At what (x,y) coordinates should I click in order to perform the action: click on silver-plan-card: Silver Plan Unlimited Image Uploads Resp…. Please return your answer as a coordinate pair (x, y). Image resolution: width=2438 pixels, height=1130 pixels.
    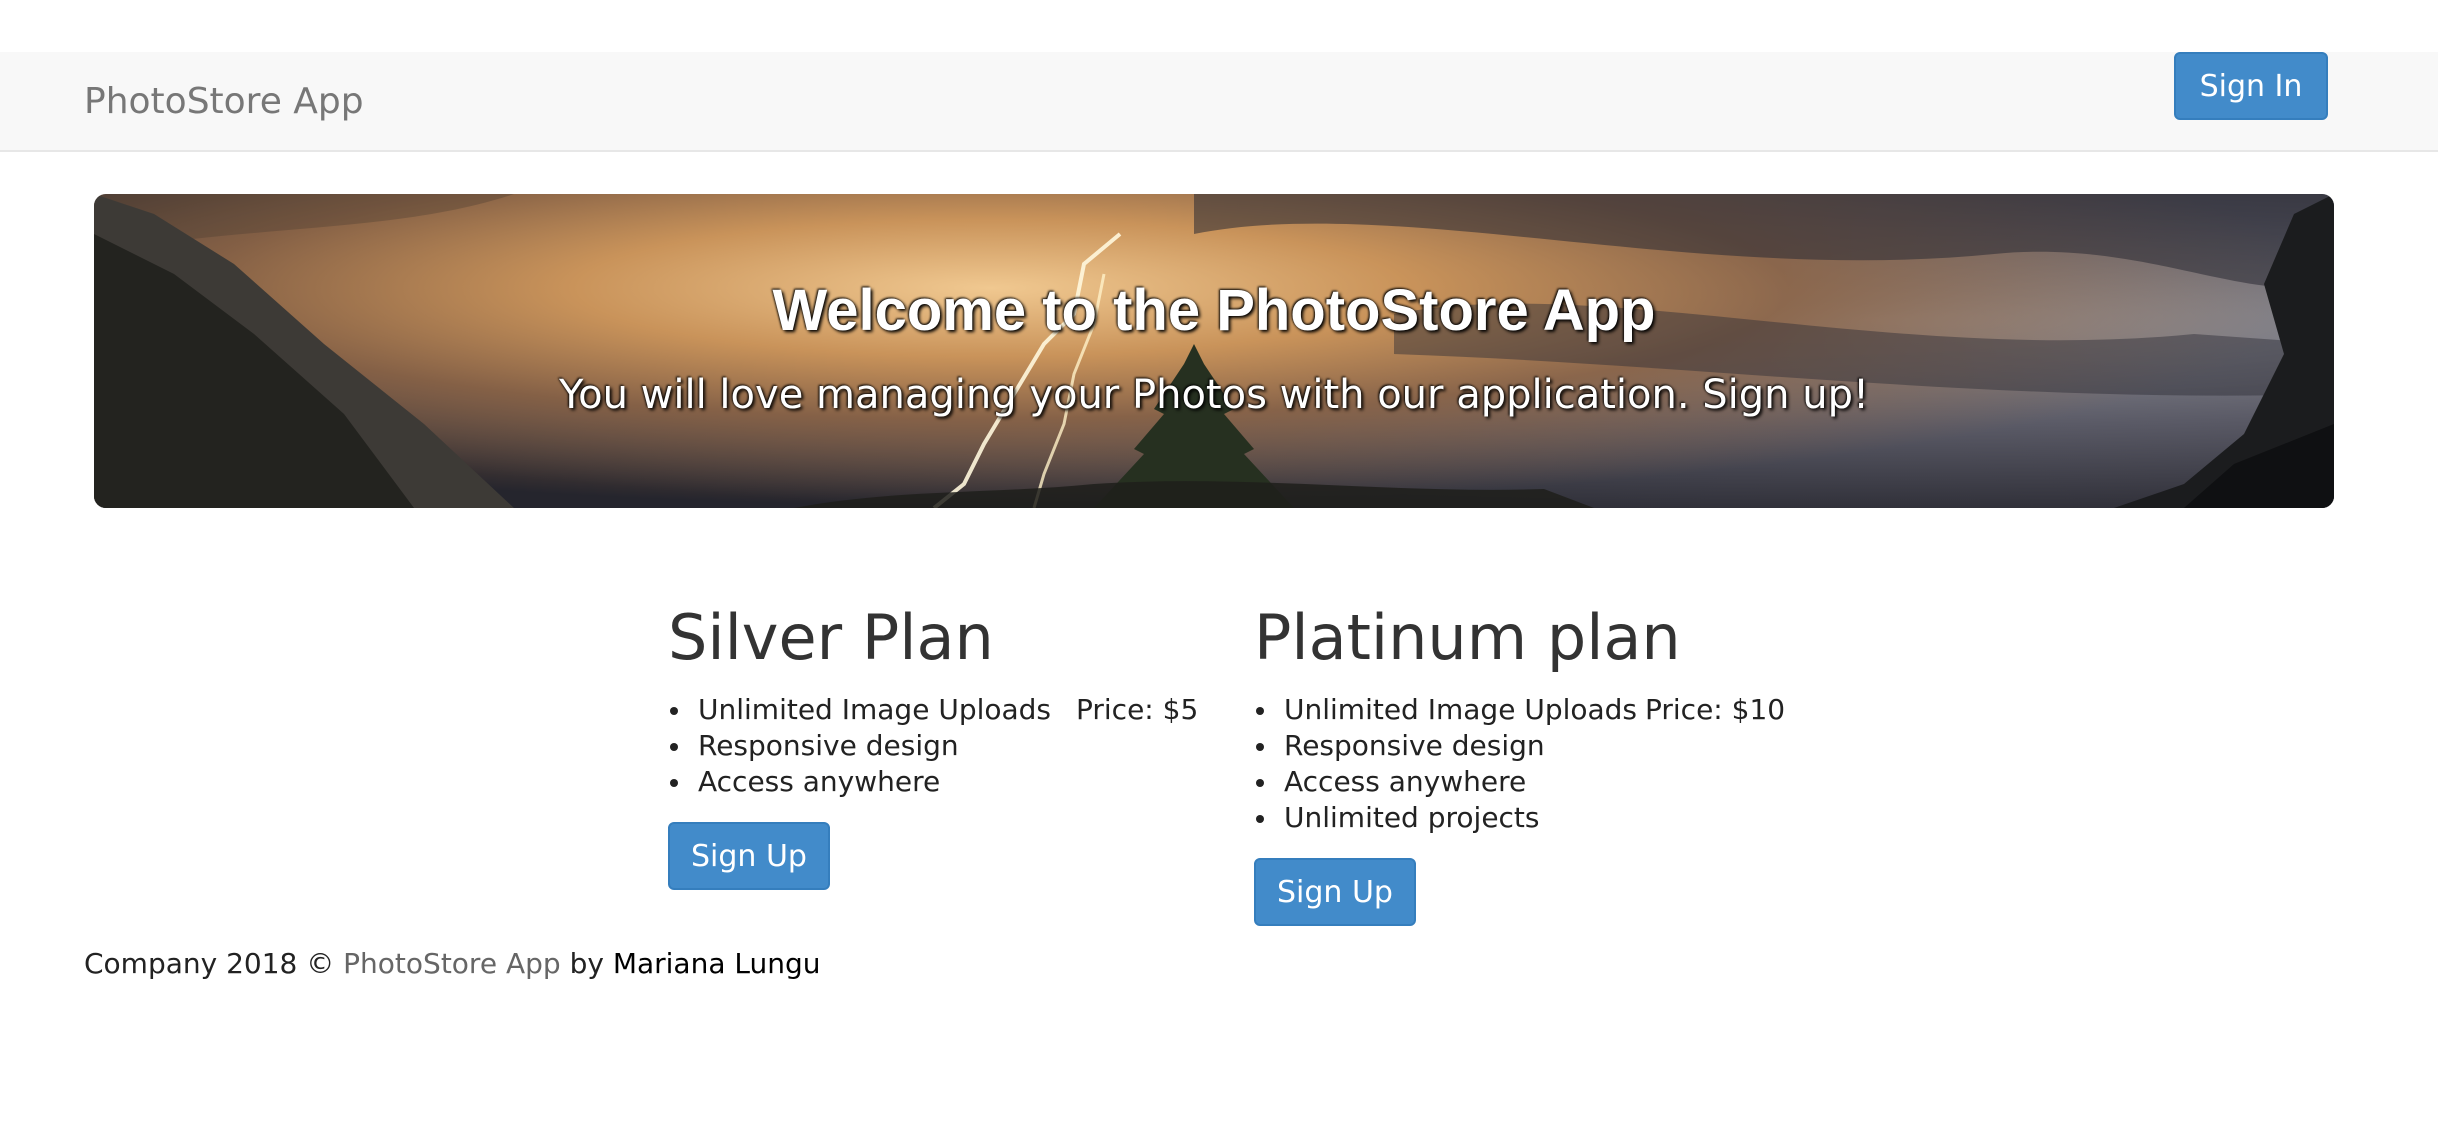
    Looking at the image, I should click on (948, 750).